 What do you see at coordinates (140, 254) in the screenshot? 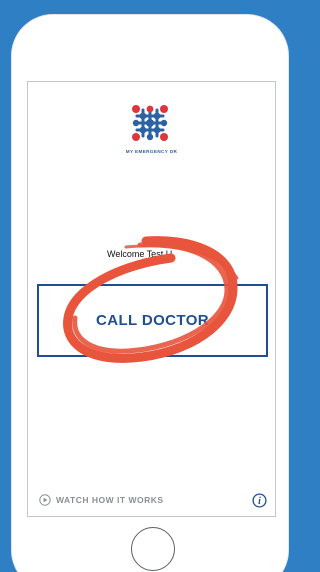
I see `welcome-text: Welcome Test U` at bounding box center [140, 254].